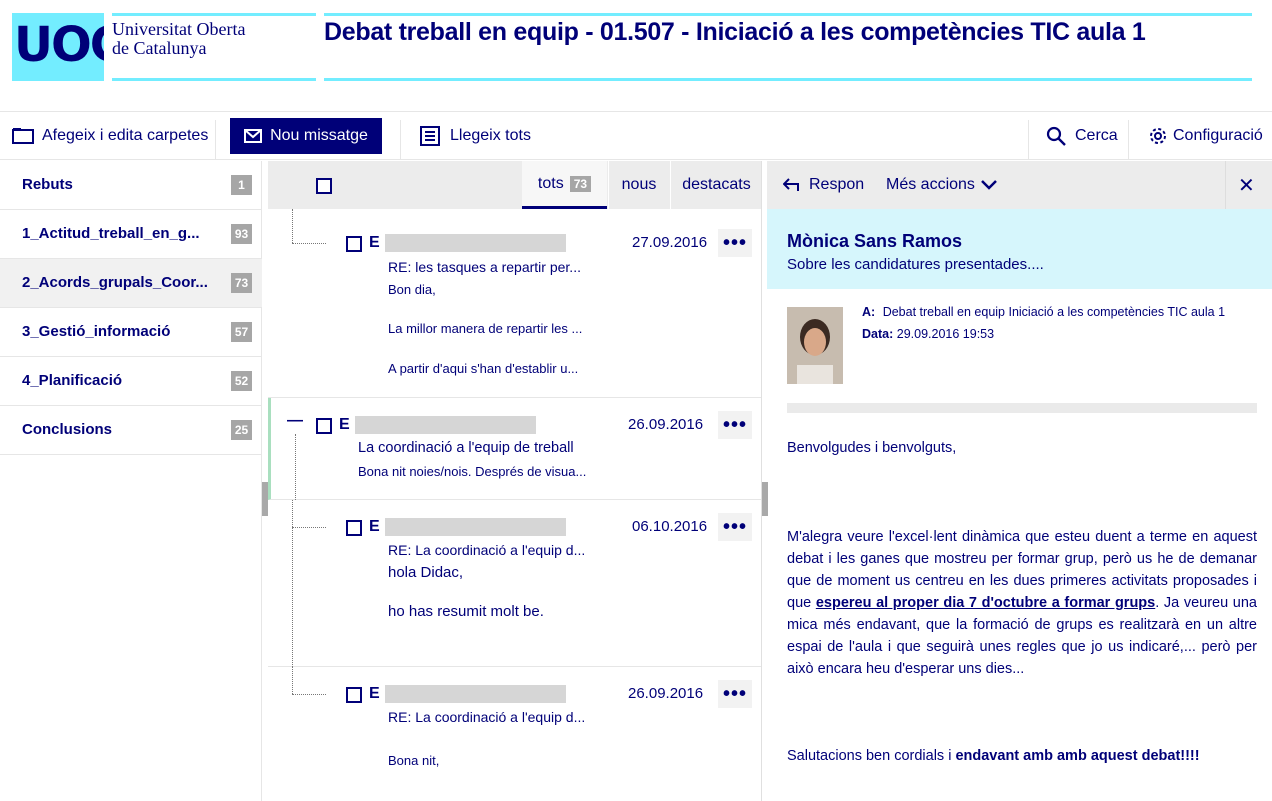  I want to click on select-all-checkbox, so click(324, 186).